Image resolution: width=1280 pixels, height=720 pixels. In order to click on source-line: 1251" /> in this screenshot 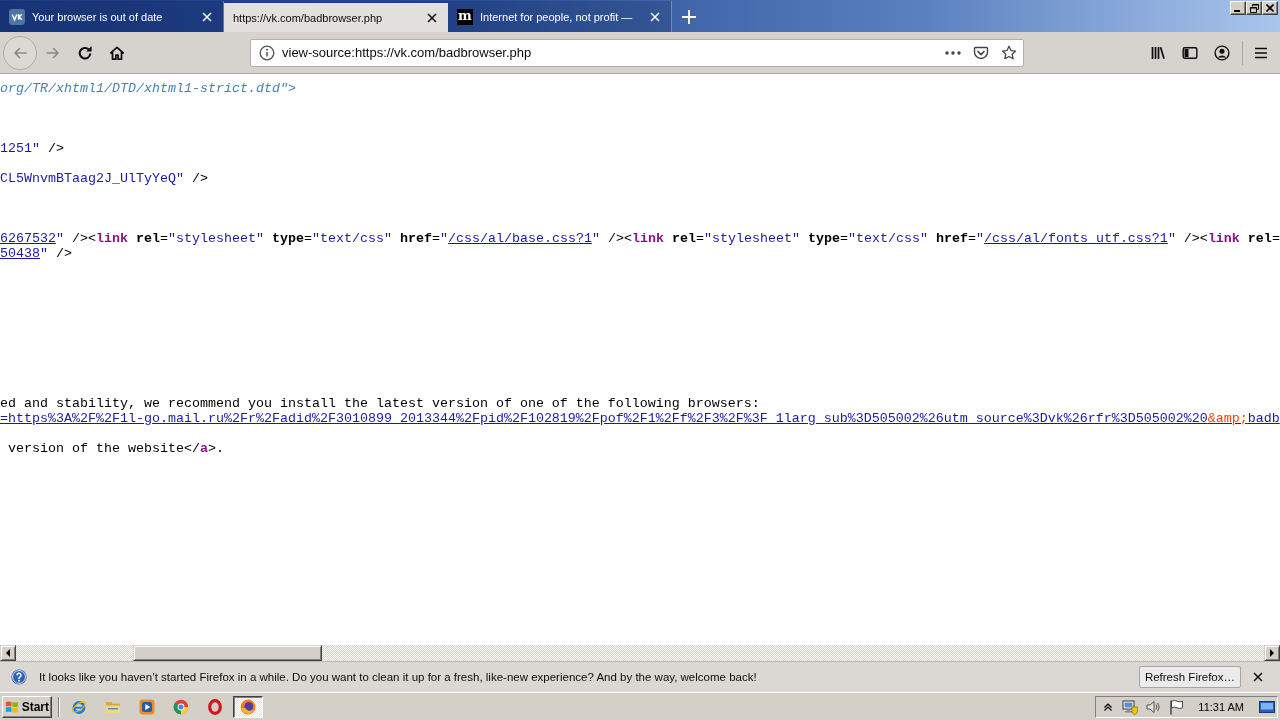, I will do `click(32, 148)`.